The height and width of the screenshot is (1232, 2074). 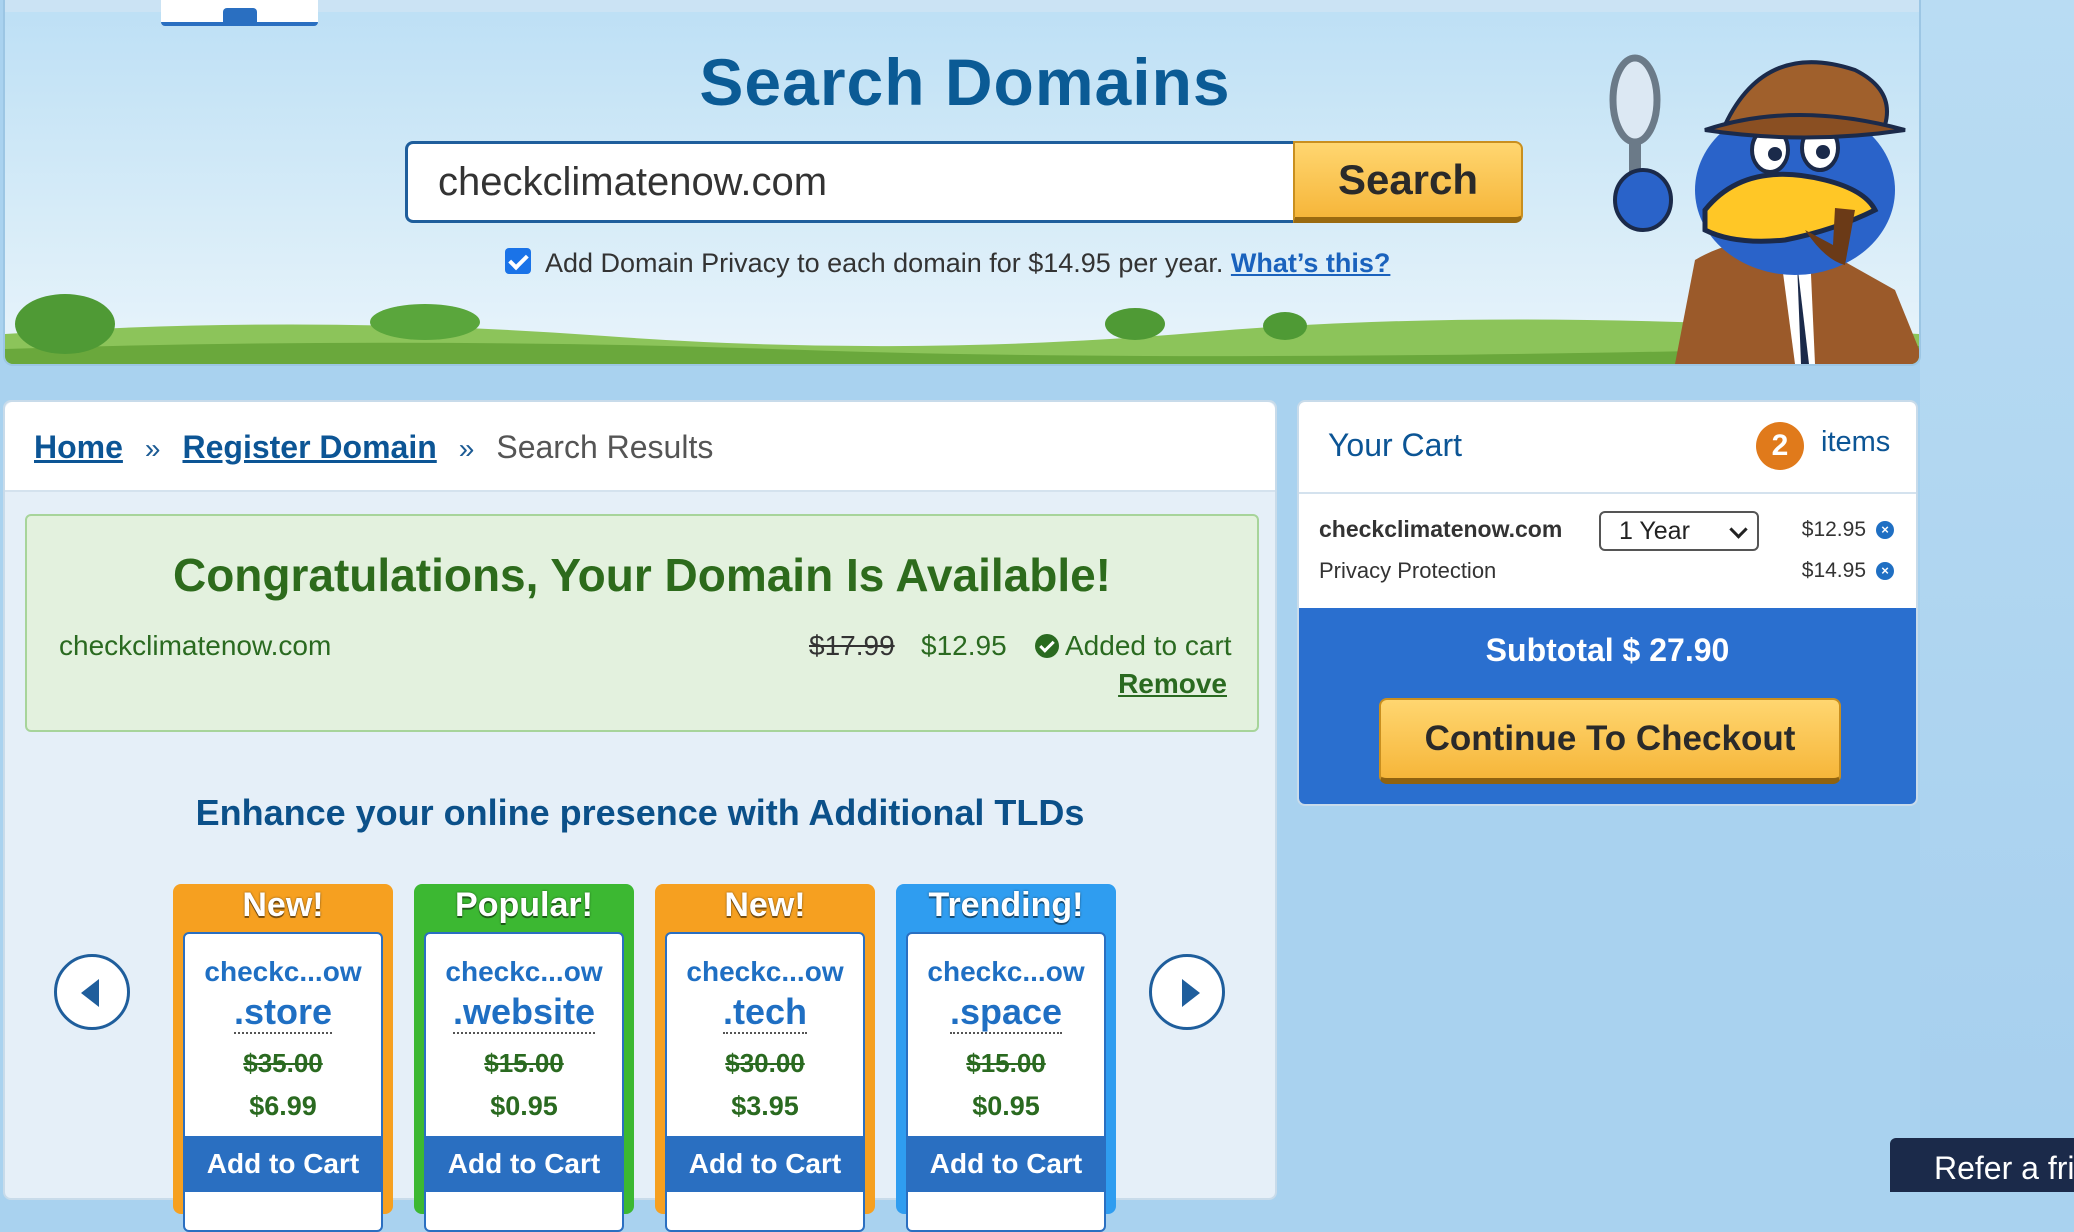 I want to click on tld-extension: .store, so click(x=283, y=1012).